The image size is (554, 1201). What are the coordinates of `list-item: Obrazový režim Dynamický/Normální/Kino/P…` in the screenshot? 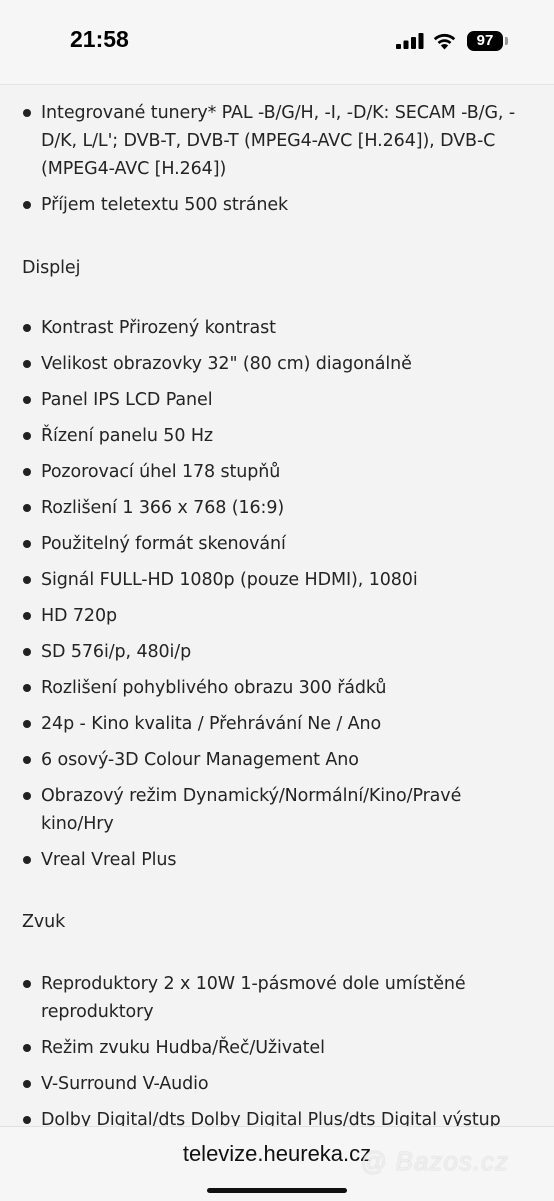 It's located at (277, 810).